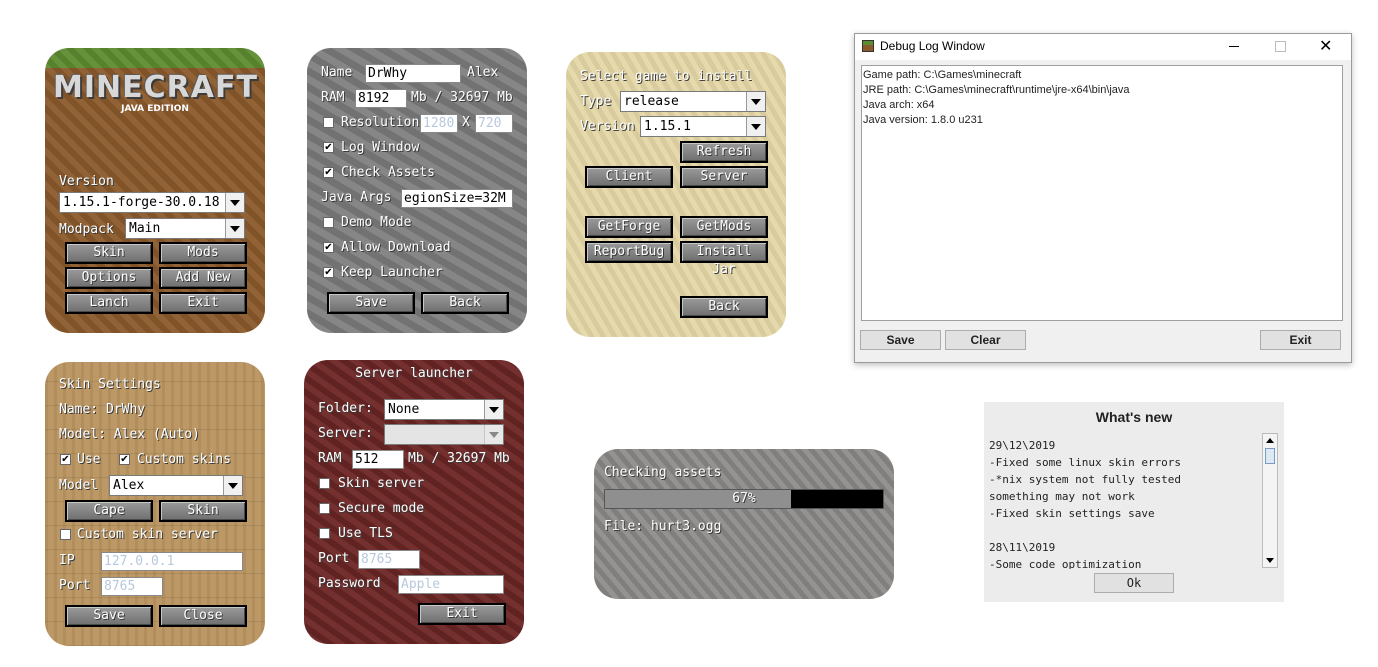 This screenshot has height=667, width=1378. What do you see at coordinates (1234, 46) in the screenshot?
I see `minimize-icon` at bounding box center [1234, 46].